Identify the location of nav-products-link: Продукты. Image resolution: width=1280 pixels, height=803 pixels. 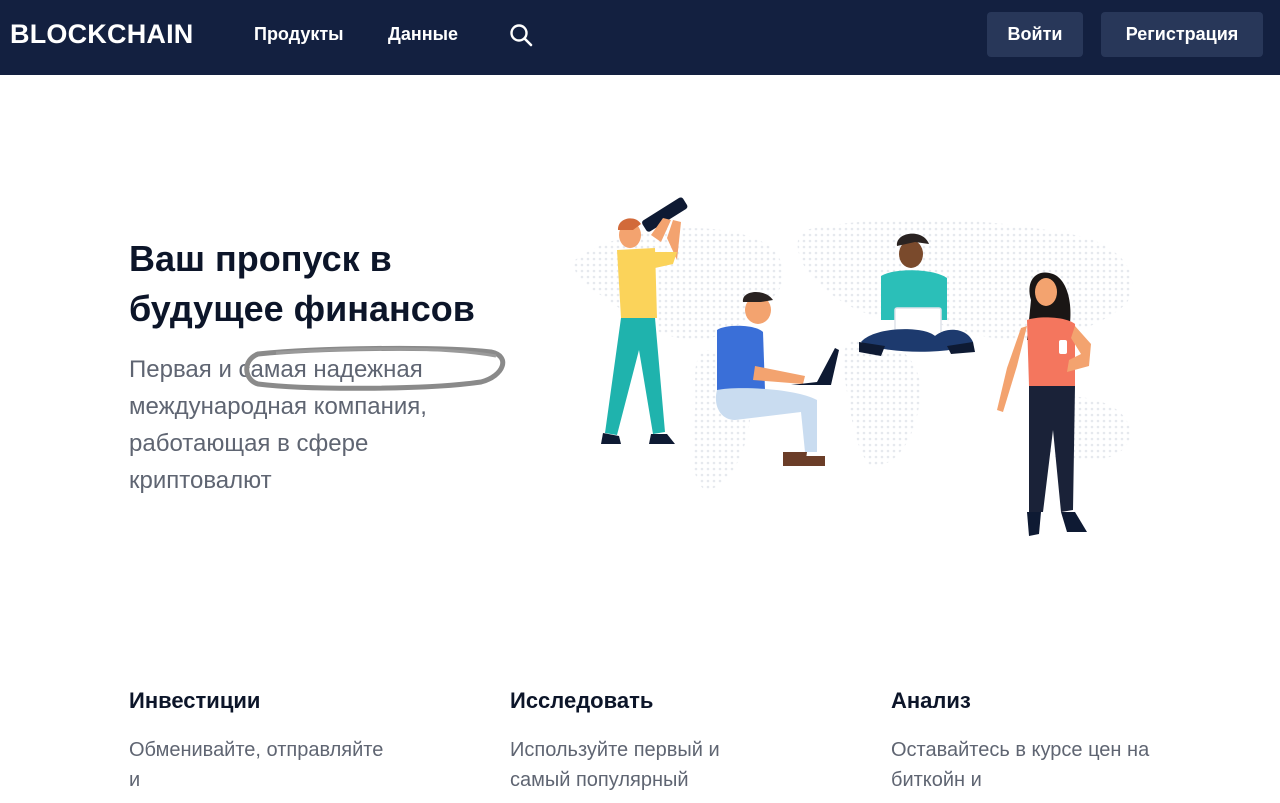
(299, 34).